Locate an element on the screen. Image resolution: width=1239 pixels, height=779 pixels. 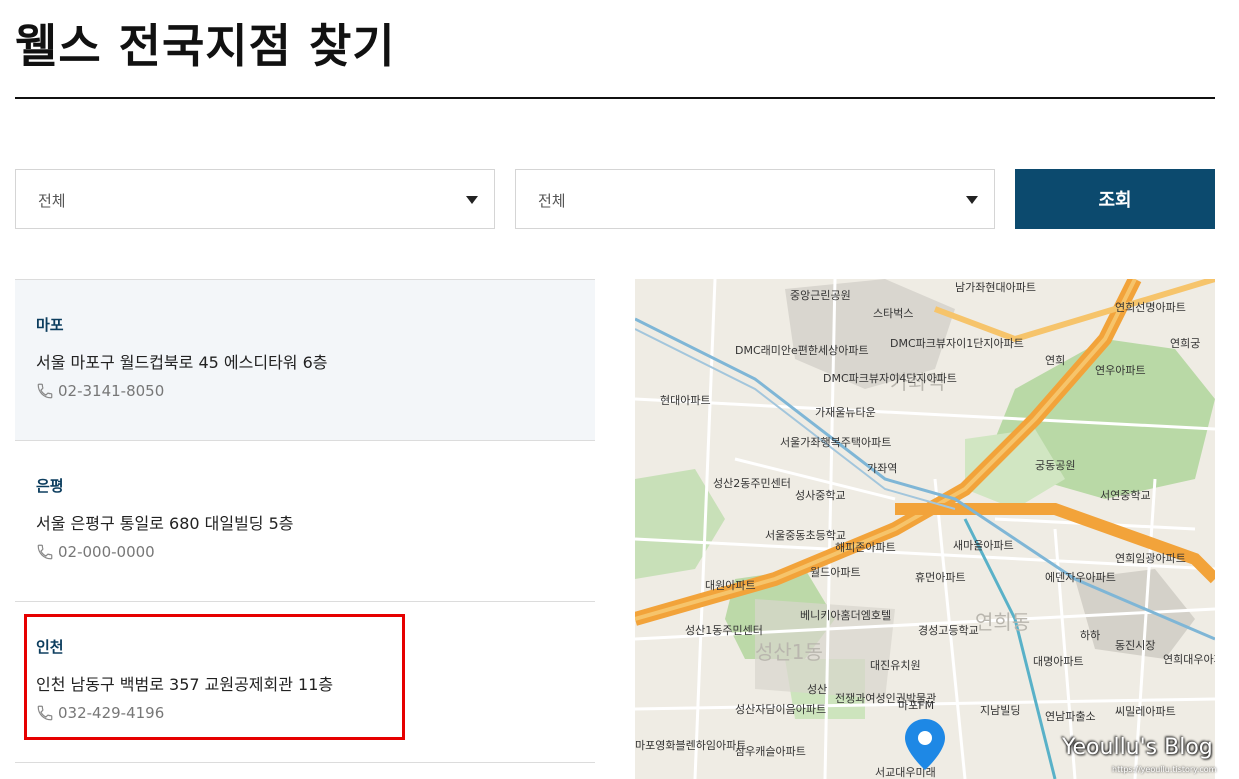
svg-text: 가좌역 is located at coordinates (882, 468).